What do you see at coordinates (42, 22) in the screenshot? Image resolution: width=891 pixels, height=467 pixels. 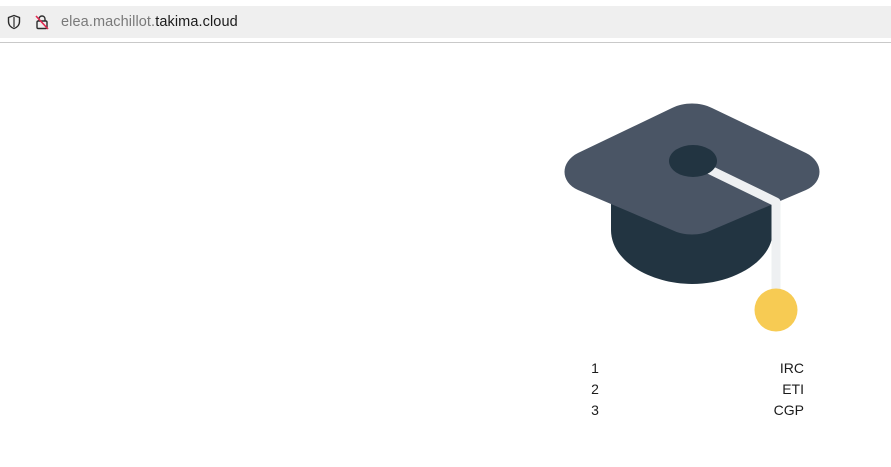 I see `lock-slash-icon` at bounding box center [42, 22].